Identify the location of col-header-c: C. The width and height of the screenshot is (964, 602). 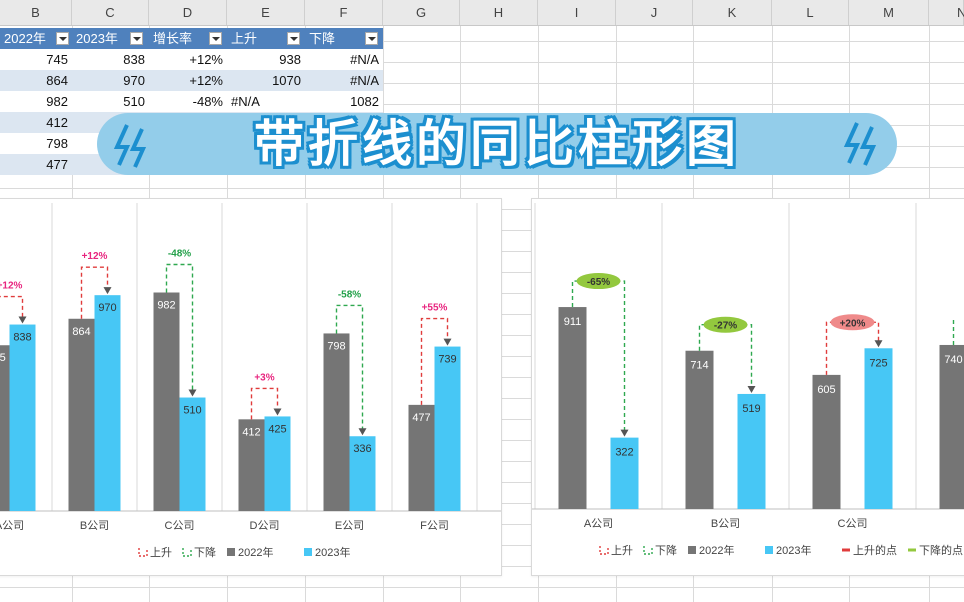
(110, 12).